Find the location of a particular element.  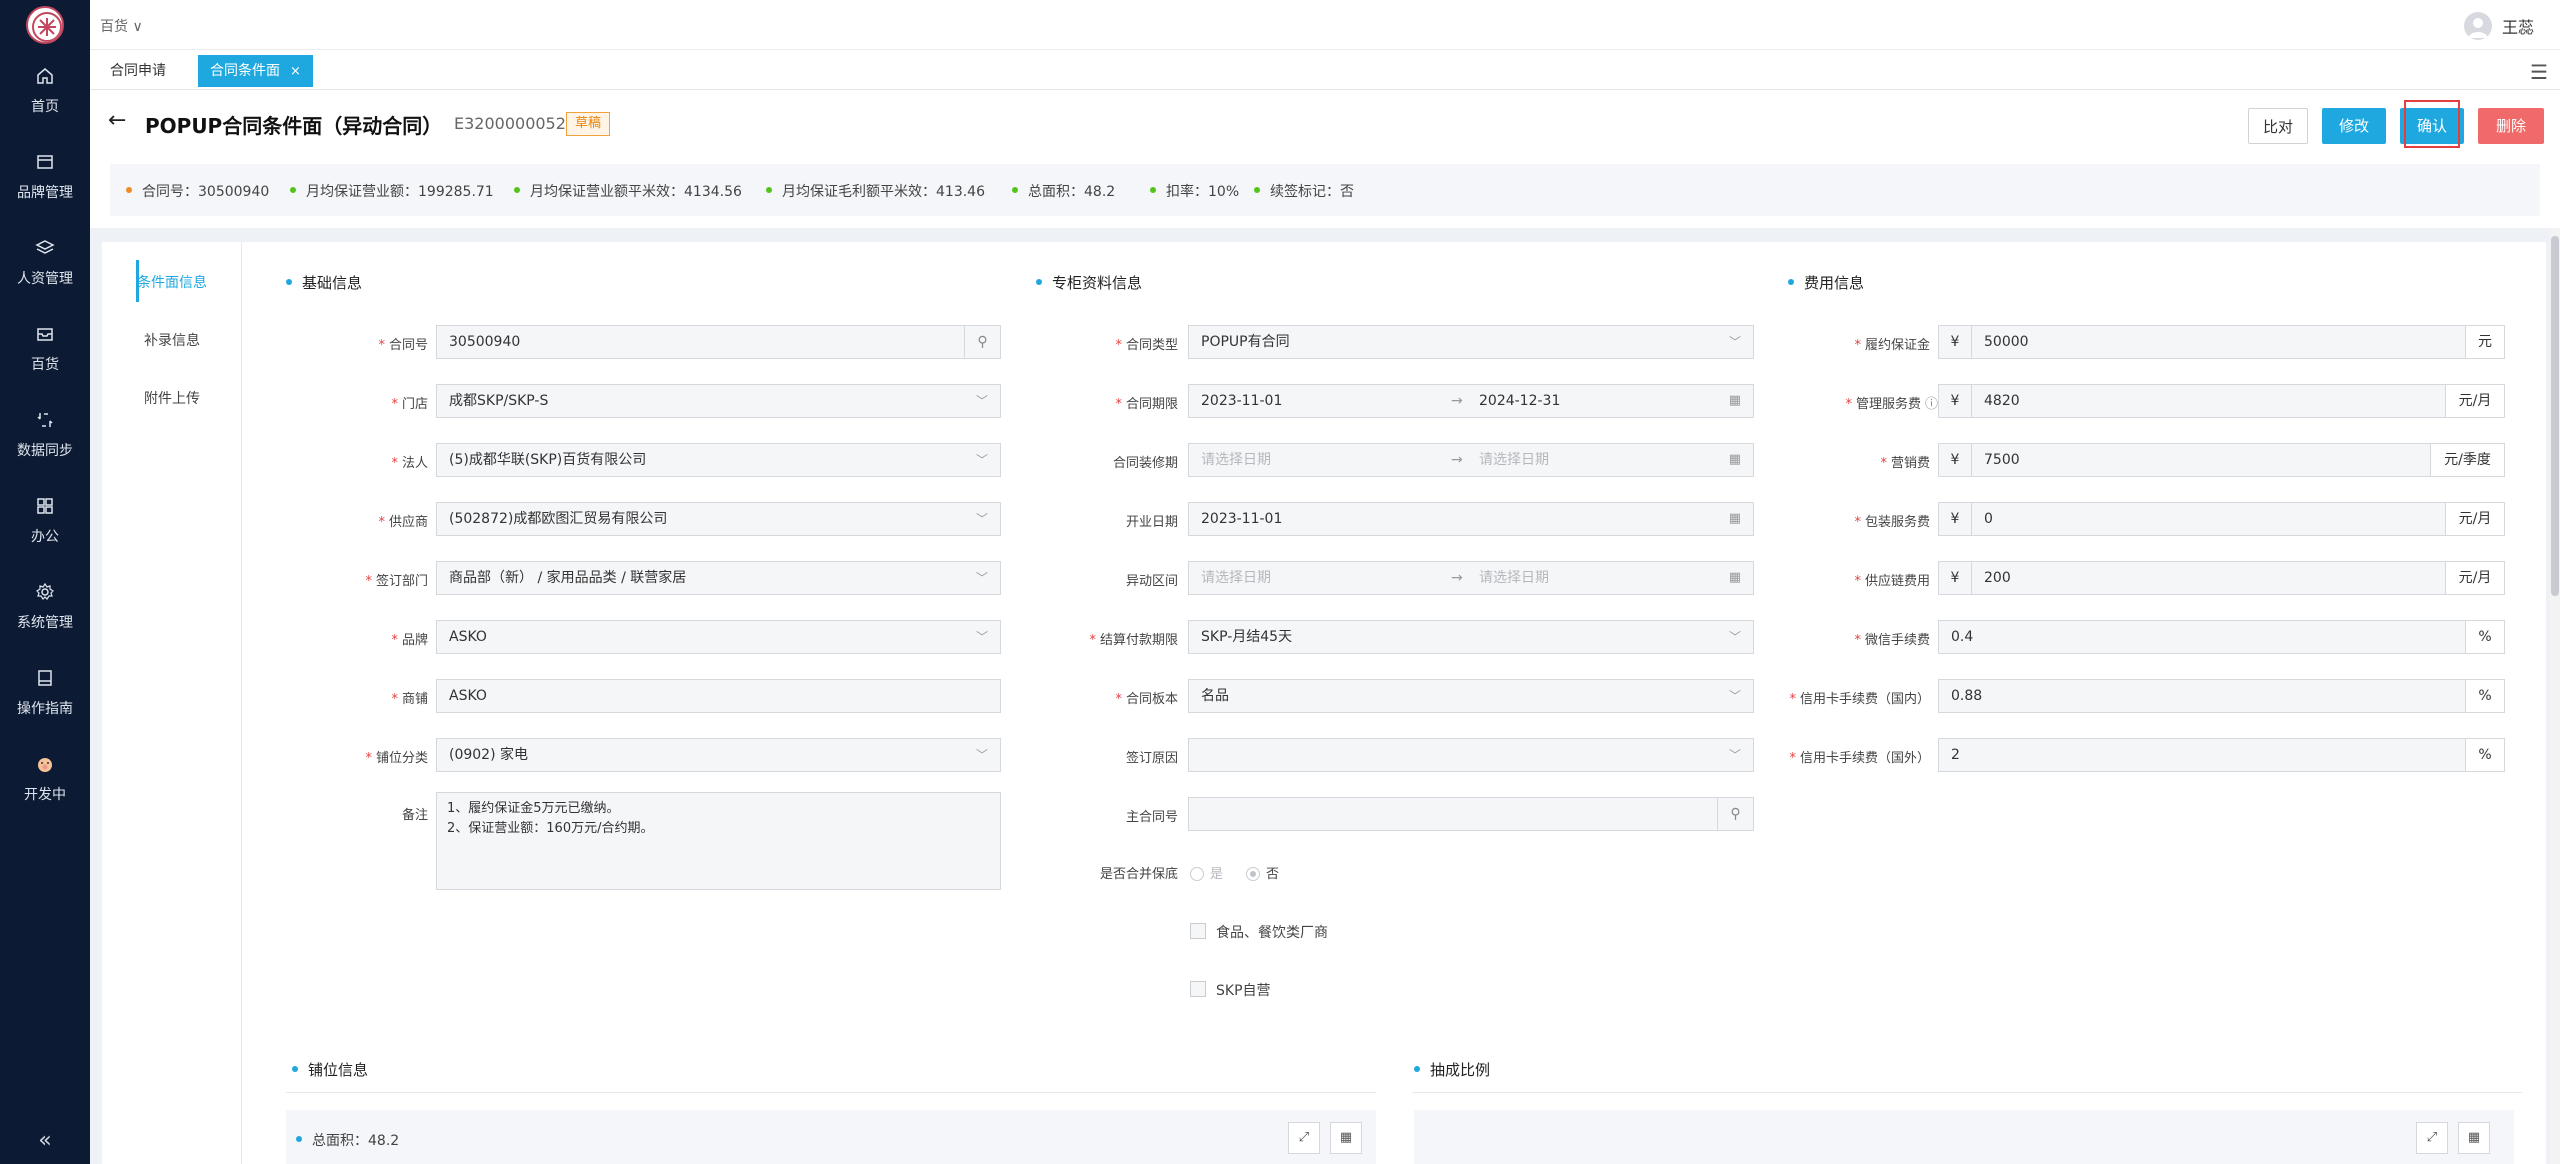

tab-contract-condition: 合同条件面 × is located at coordinates (255, 71).